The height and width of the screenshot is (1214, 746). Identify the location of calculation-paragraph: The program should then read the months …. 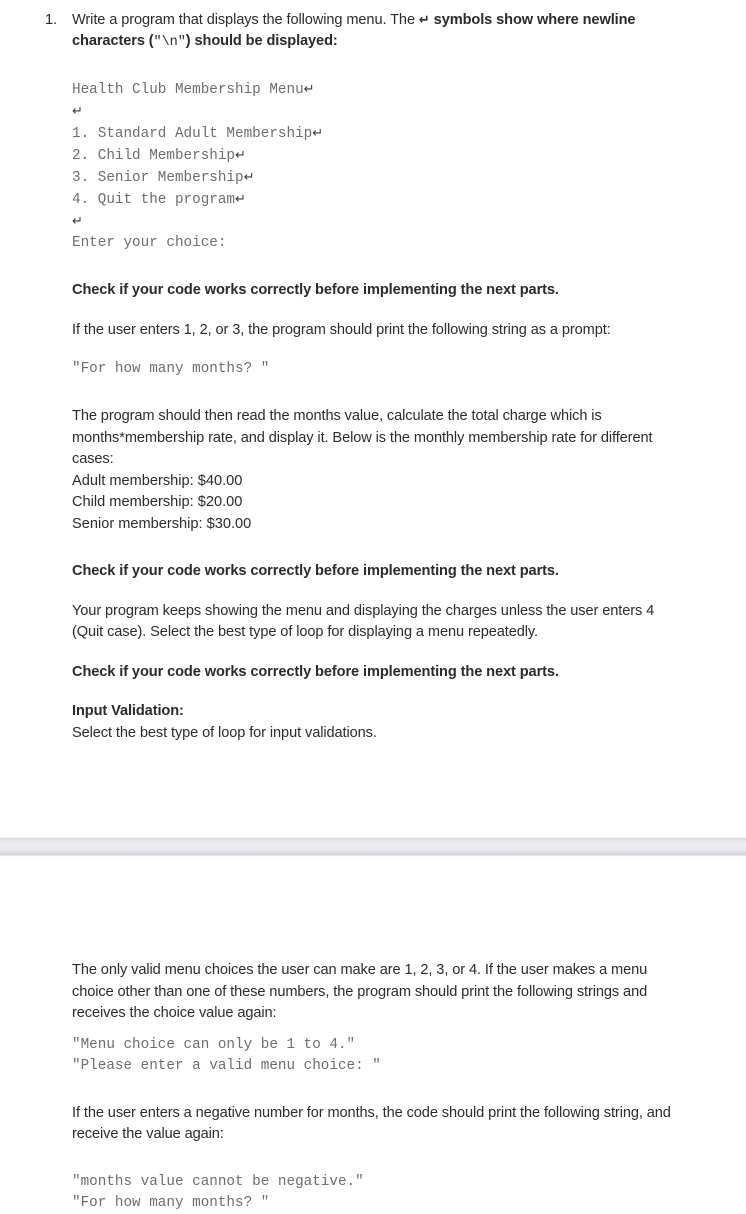
(362, 437).